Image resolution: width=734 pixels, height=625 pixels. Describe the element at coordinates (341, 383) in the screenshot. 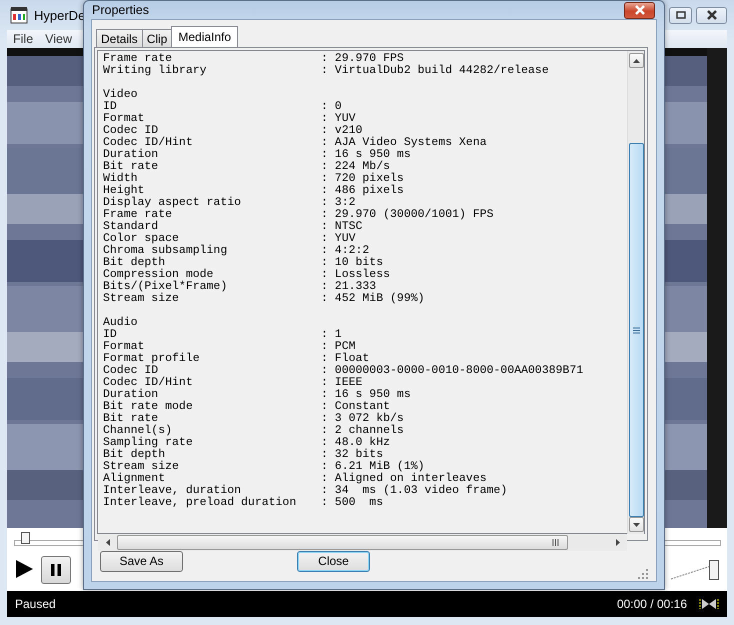

I see `info-value: : IEEE` at that location.